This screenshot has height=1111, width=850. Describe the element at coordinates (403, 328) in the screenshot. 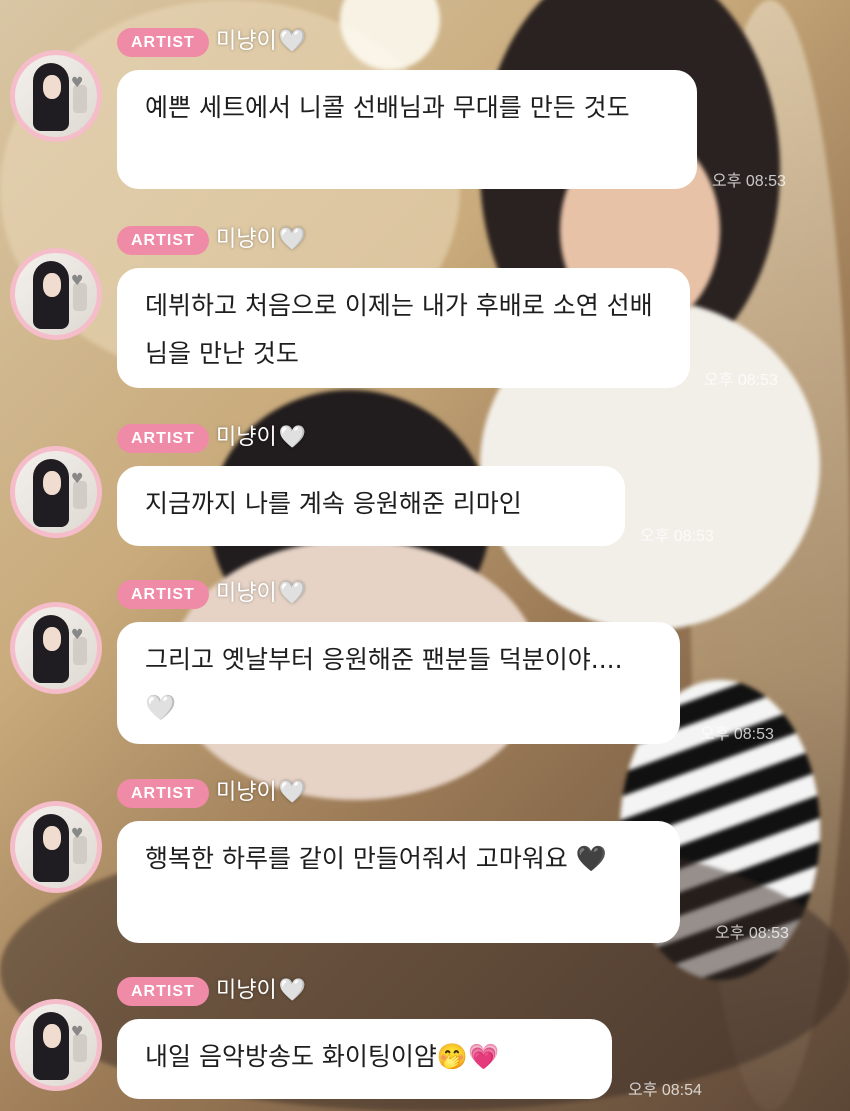

I see `message-bubble: 데뷔하고 처음으로 이제는 내가 후배로 소연 선배님을 만난 것도` at that location.